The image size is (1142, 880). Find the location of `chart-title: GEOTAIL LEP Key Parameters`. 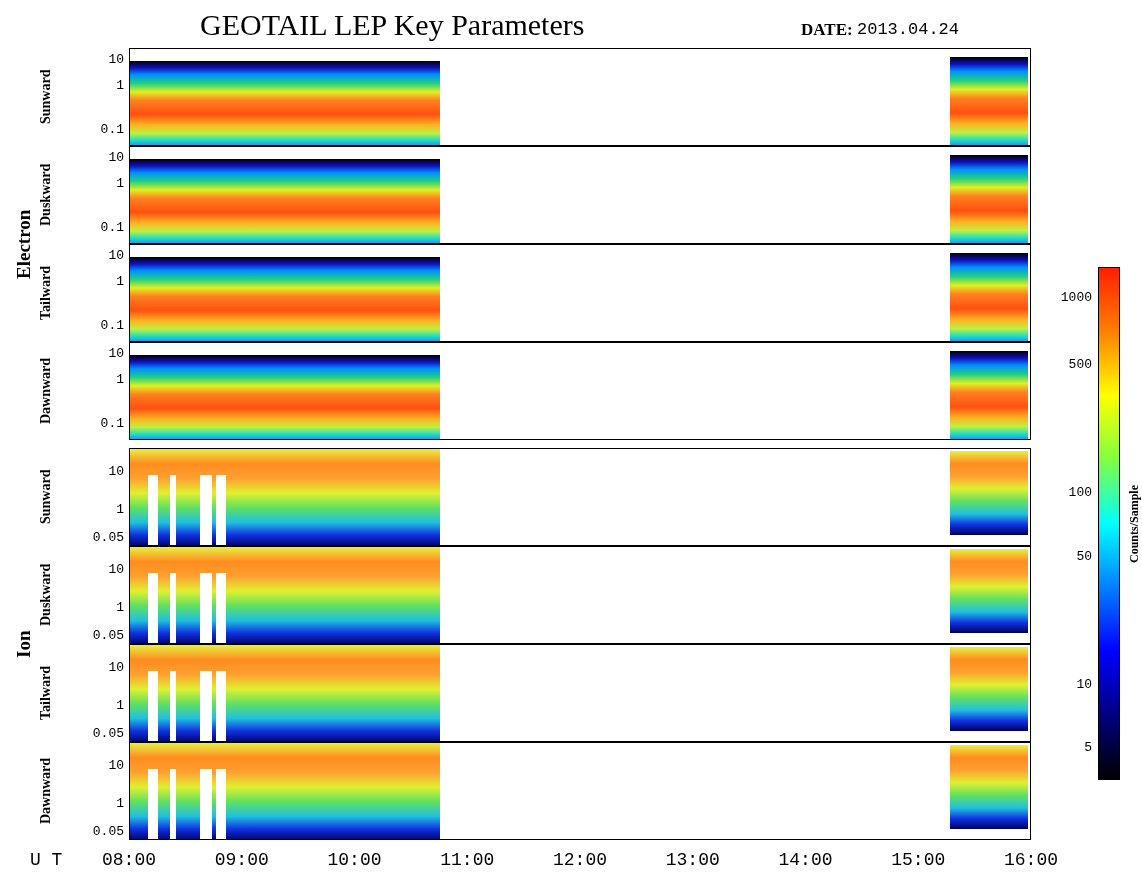

chart-title: GEOTAIL LEP Key Parameters is located at coordinates (392, 25).